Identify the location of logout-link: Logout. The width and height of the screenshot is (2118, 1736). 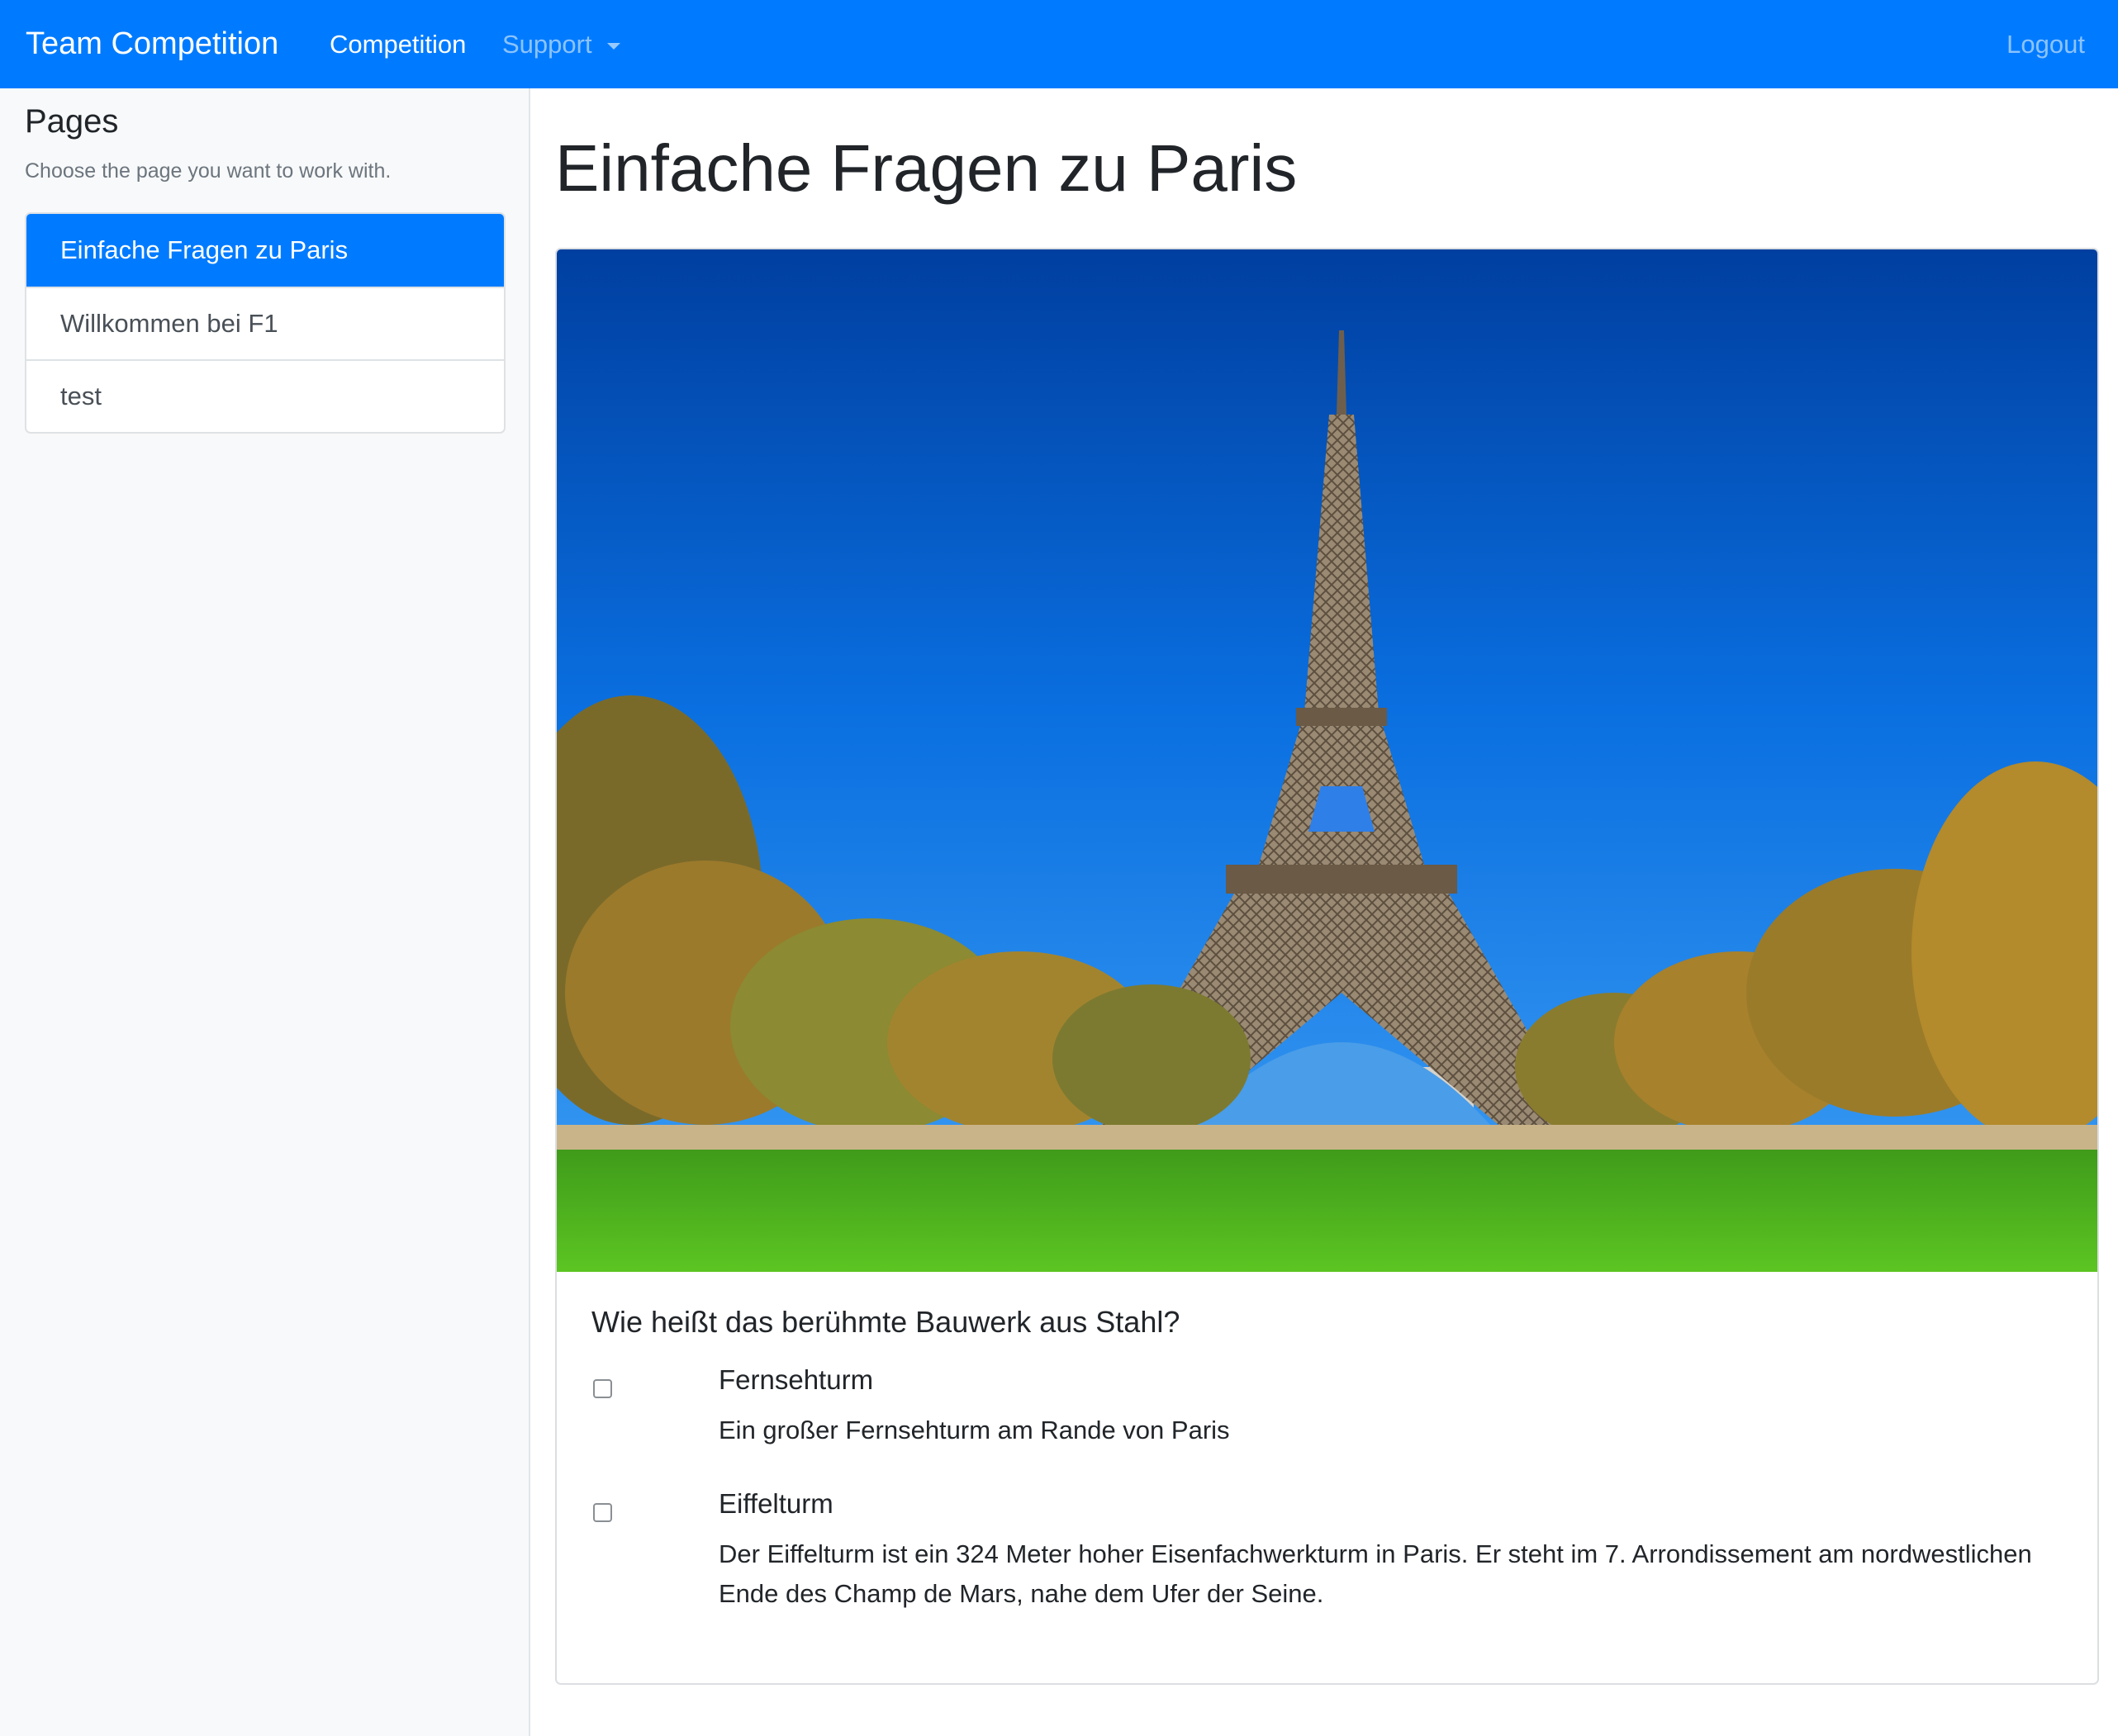
(2045, 44).